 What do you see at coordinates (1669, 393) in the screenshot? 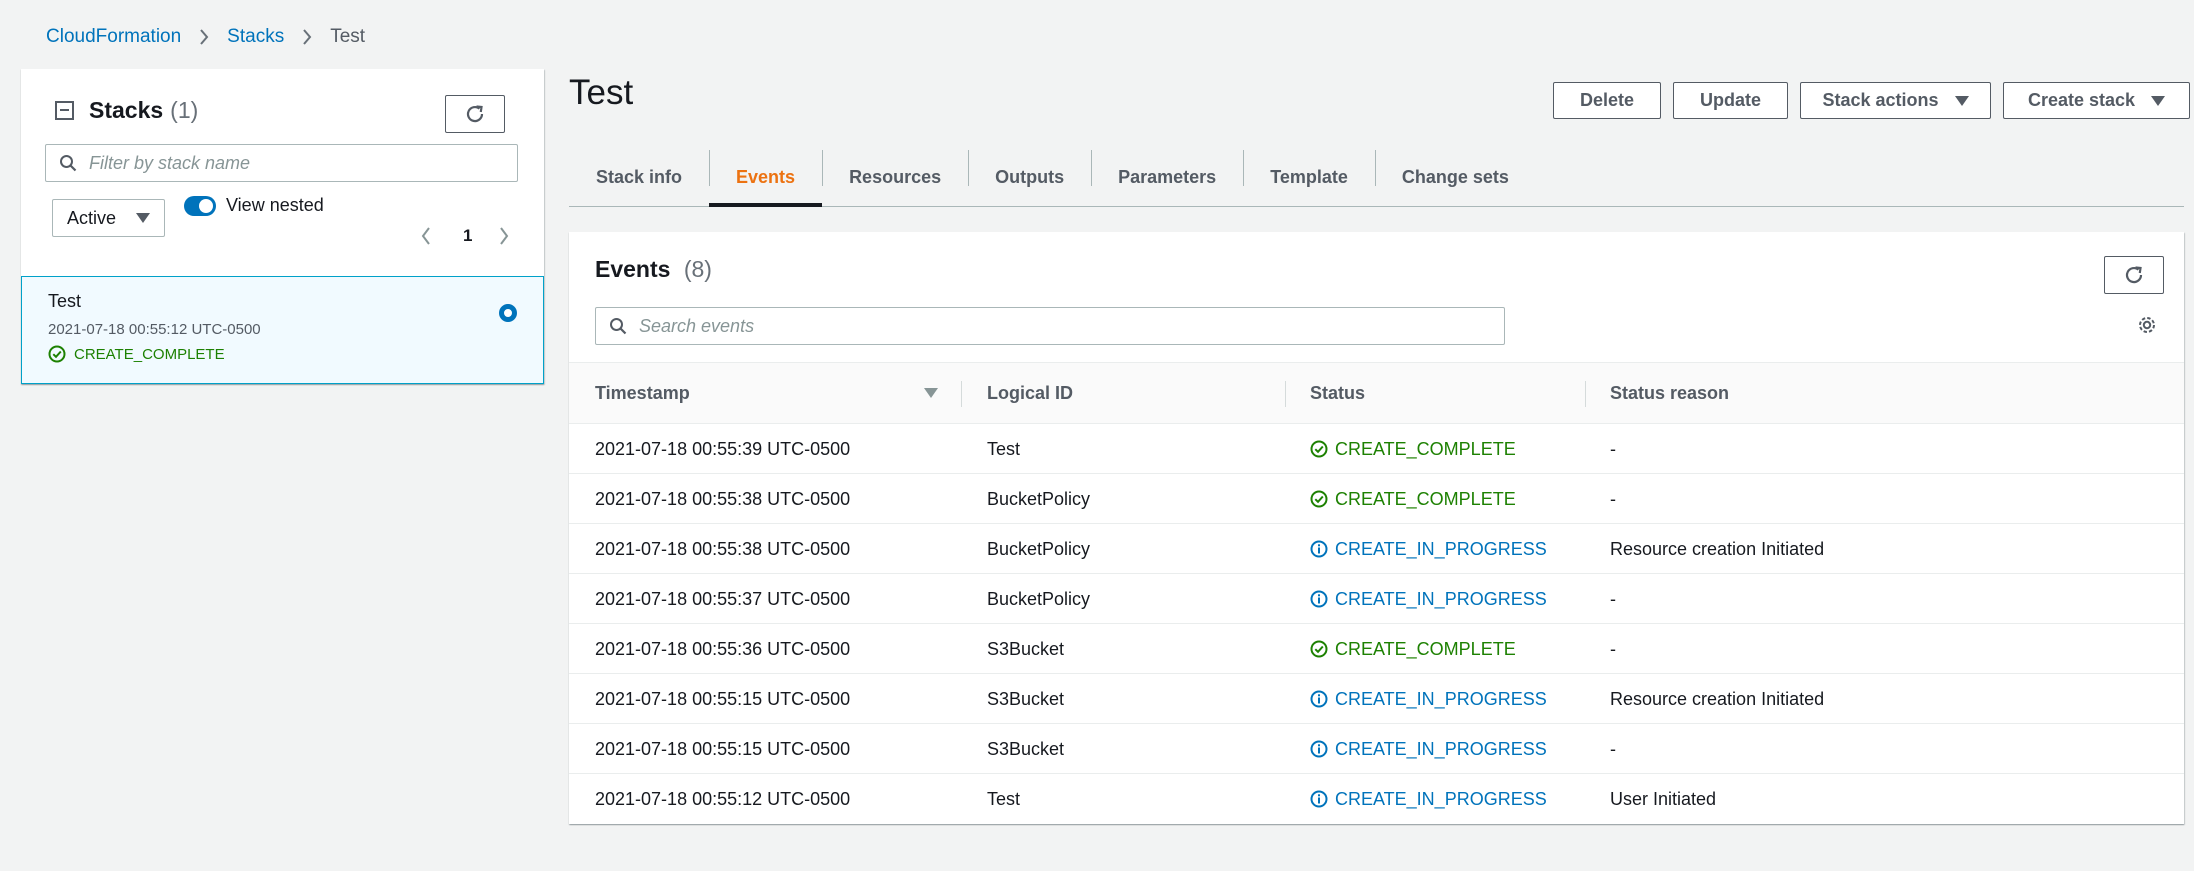
I see `column-header-status-reason: Status reason` at bounding box center [1669, 393].